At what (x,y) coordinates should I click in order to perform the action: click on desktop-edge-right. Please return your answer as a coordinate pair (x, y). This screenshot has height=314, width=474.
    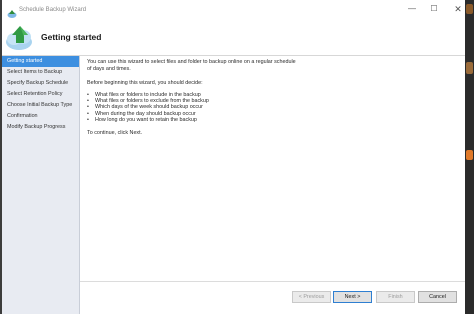
    Looking at the image, I should click on (469, 157).